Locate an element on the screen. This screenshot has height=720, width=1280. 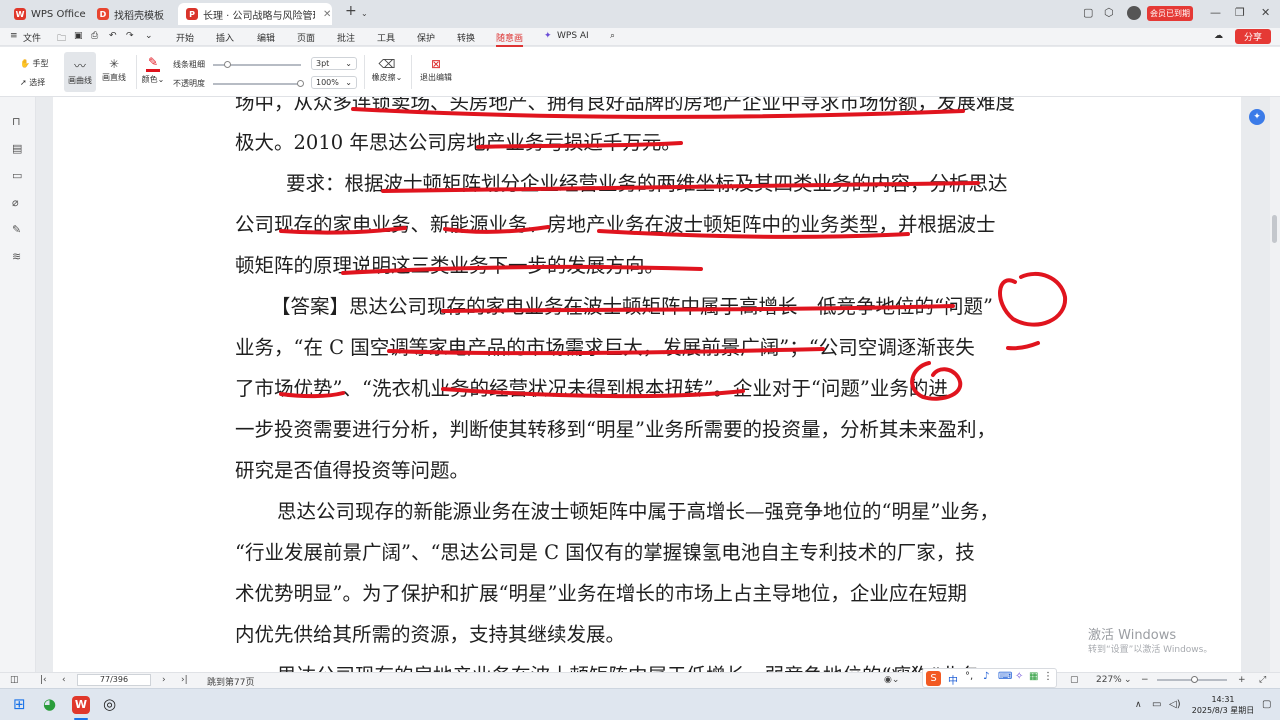
settings-icon: ⬡ is located at coordinates (1109, 12).